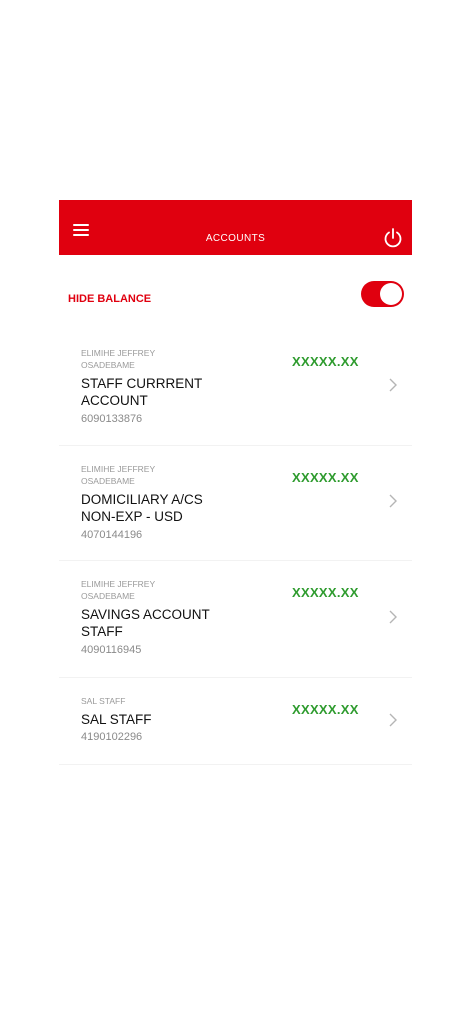 The width and height of the screenshot is (471, 1024). I want to click on hide-balance-label: HIDE BALANCE, so click(110, 299).